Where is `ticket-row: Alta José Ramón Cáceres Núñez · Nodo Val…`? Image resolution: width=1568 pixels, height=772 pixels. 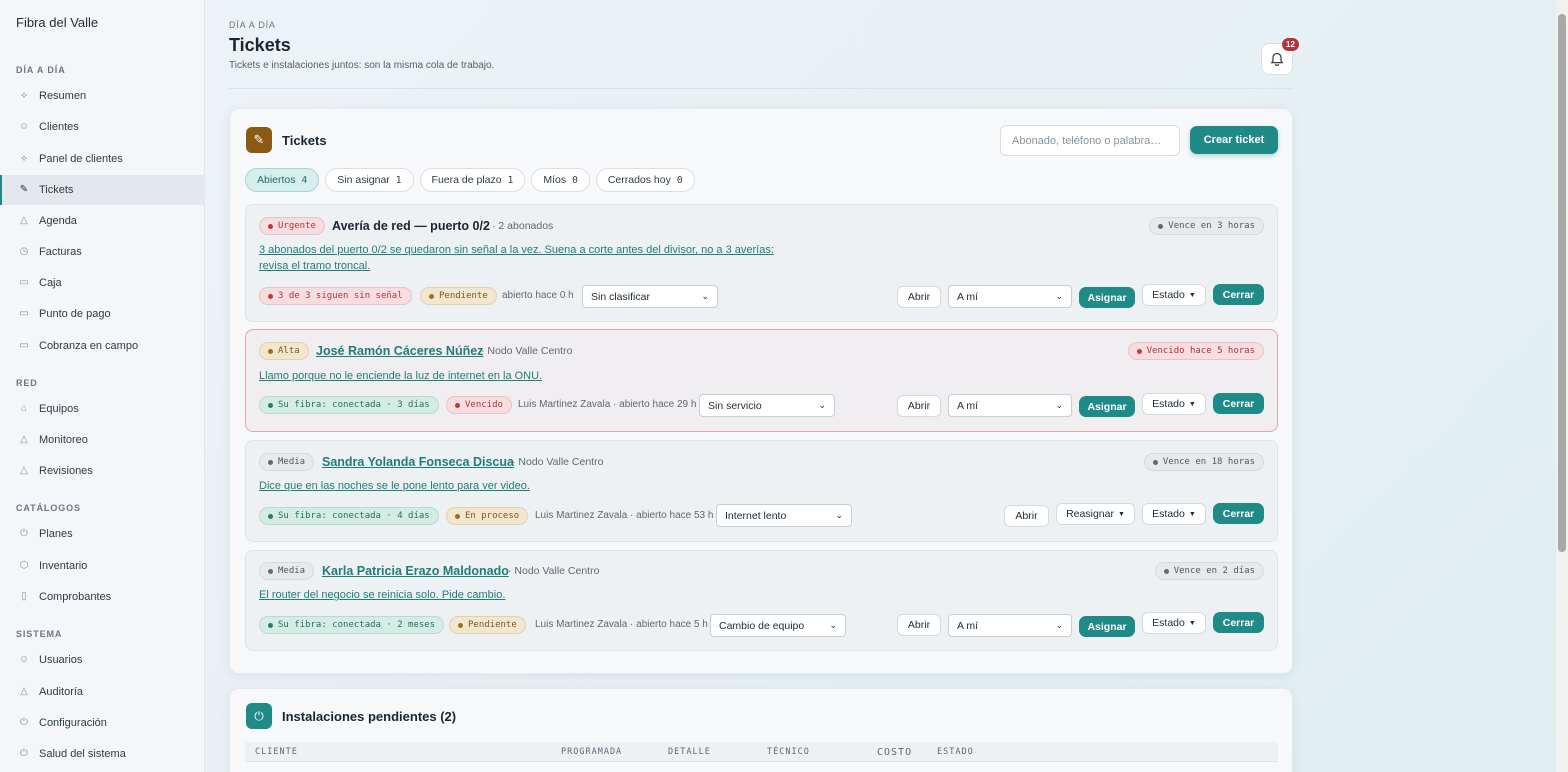
ticket-row: Alta José Ramón Cáceres Núñez · Nodo Val… is located at coordinates (761, 380).